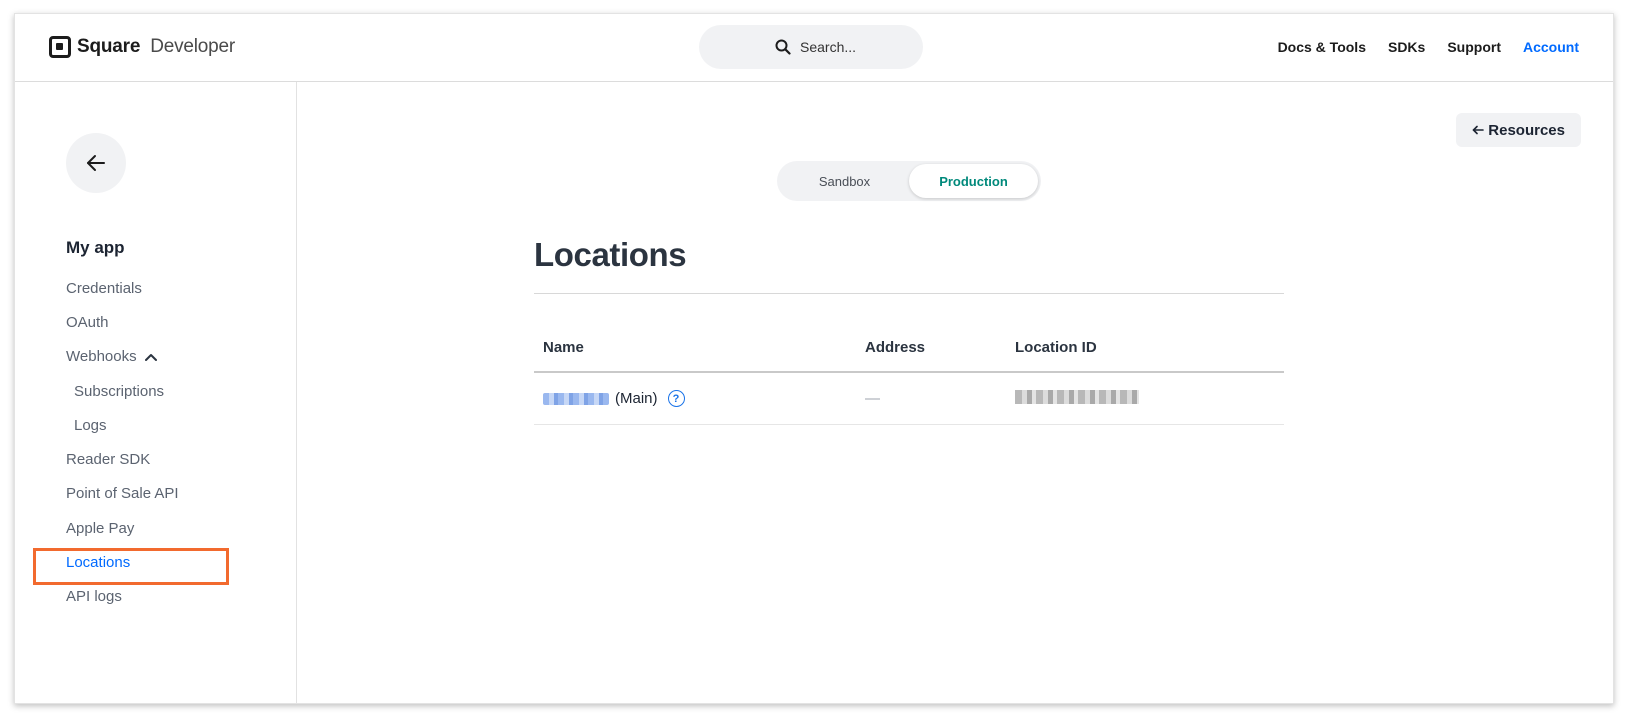 The image size is (1628, 716). Describe the element at coordinates (142, 47) in the screenshot. I see `square-developer-logo: Square Developer` at that location.